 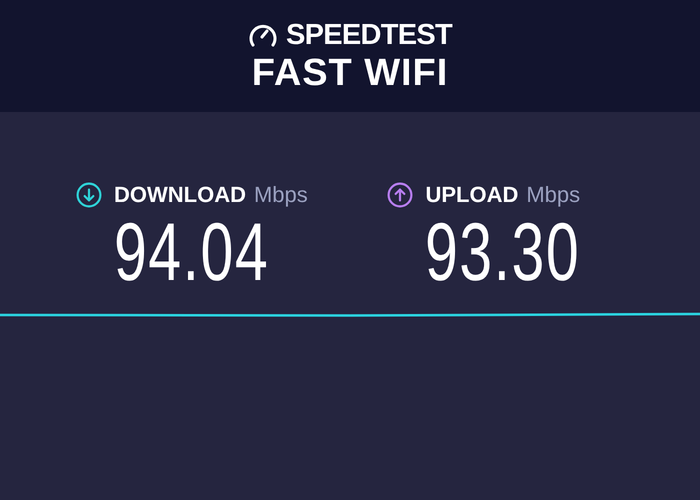 What do you see at coordinates (263, 35) in the screenshot?
I see `speedometer-icon` at bounding box center [263, 35].